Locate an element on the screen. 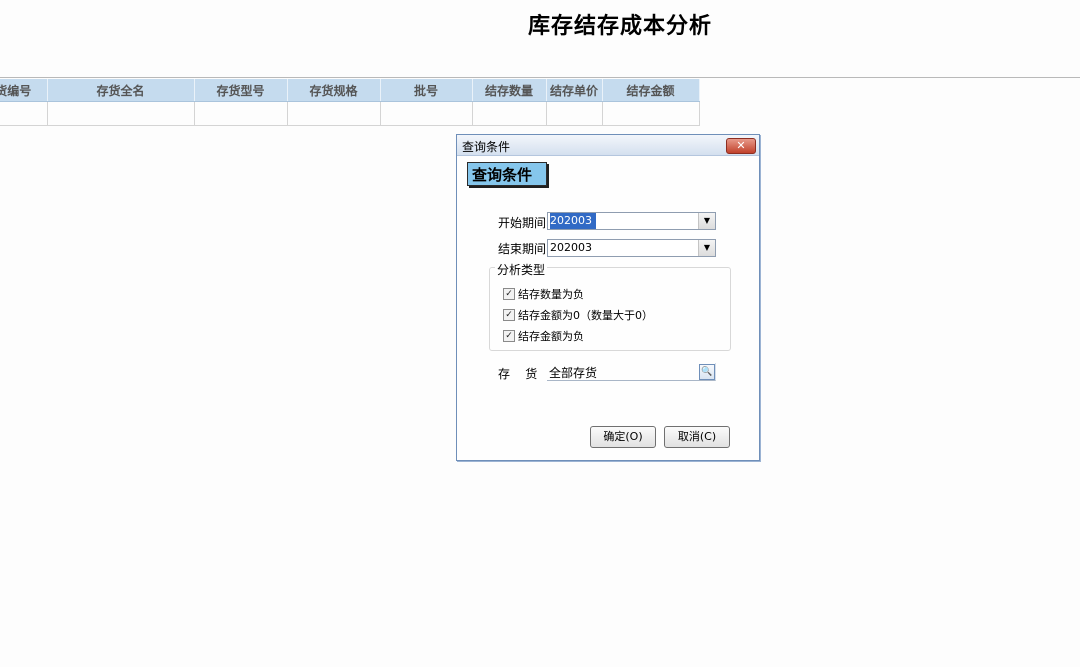 The height and width of the screenshot is (667, 1080). dialog-banner: 查询条件 is located at coordinates (507, 174).